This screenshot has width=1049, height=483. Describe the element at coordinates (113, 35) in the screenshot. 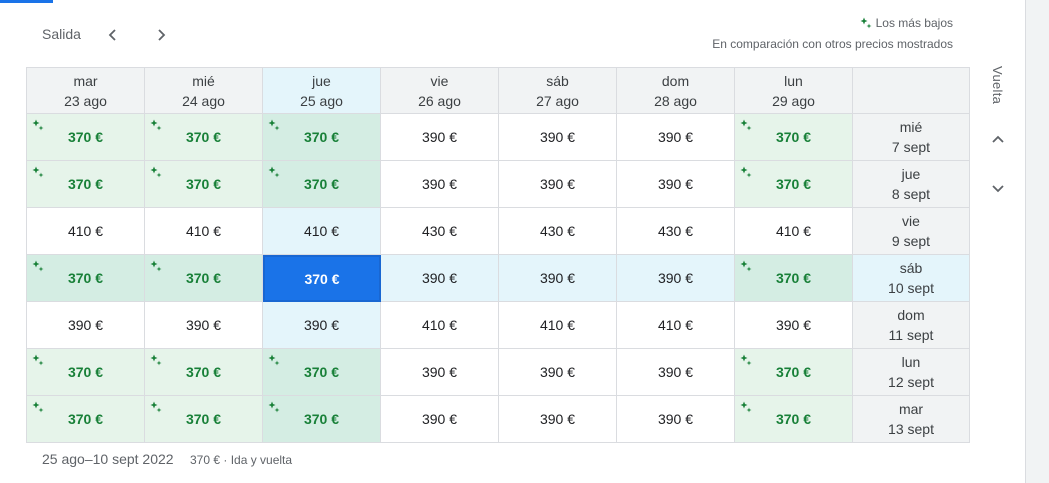

I see `previous-week-button` at that location.